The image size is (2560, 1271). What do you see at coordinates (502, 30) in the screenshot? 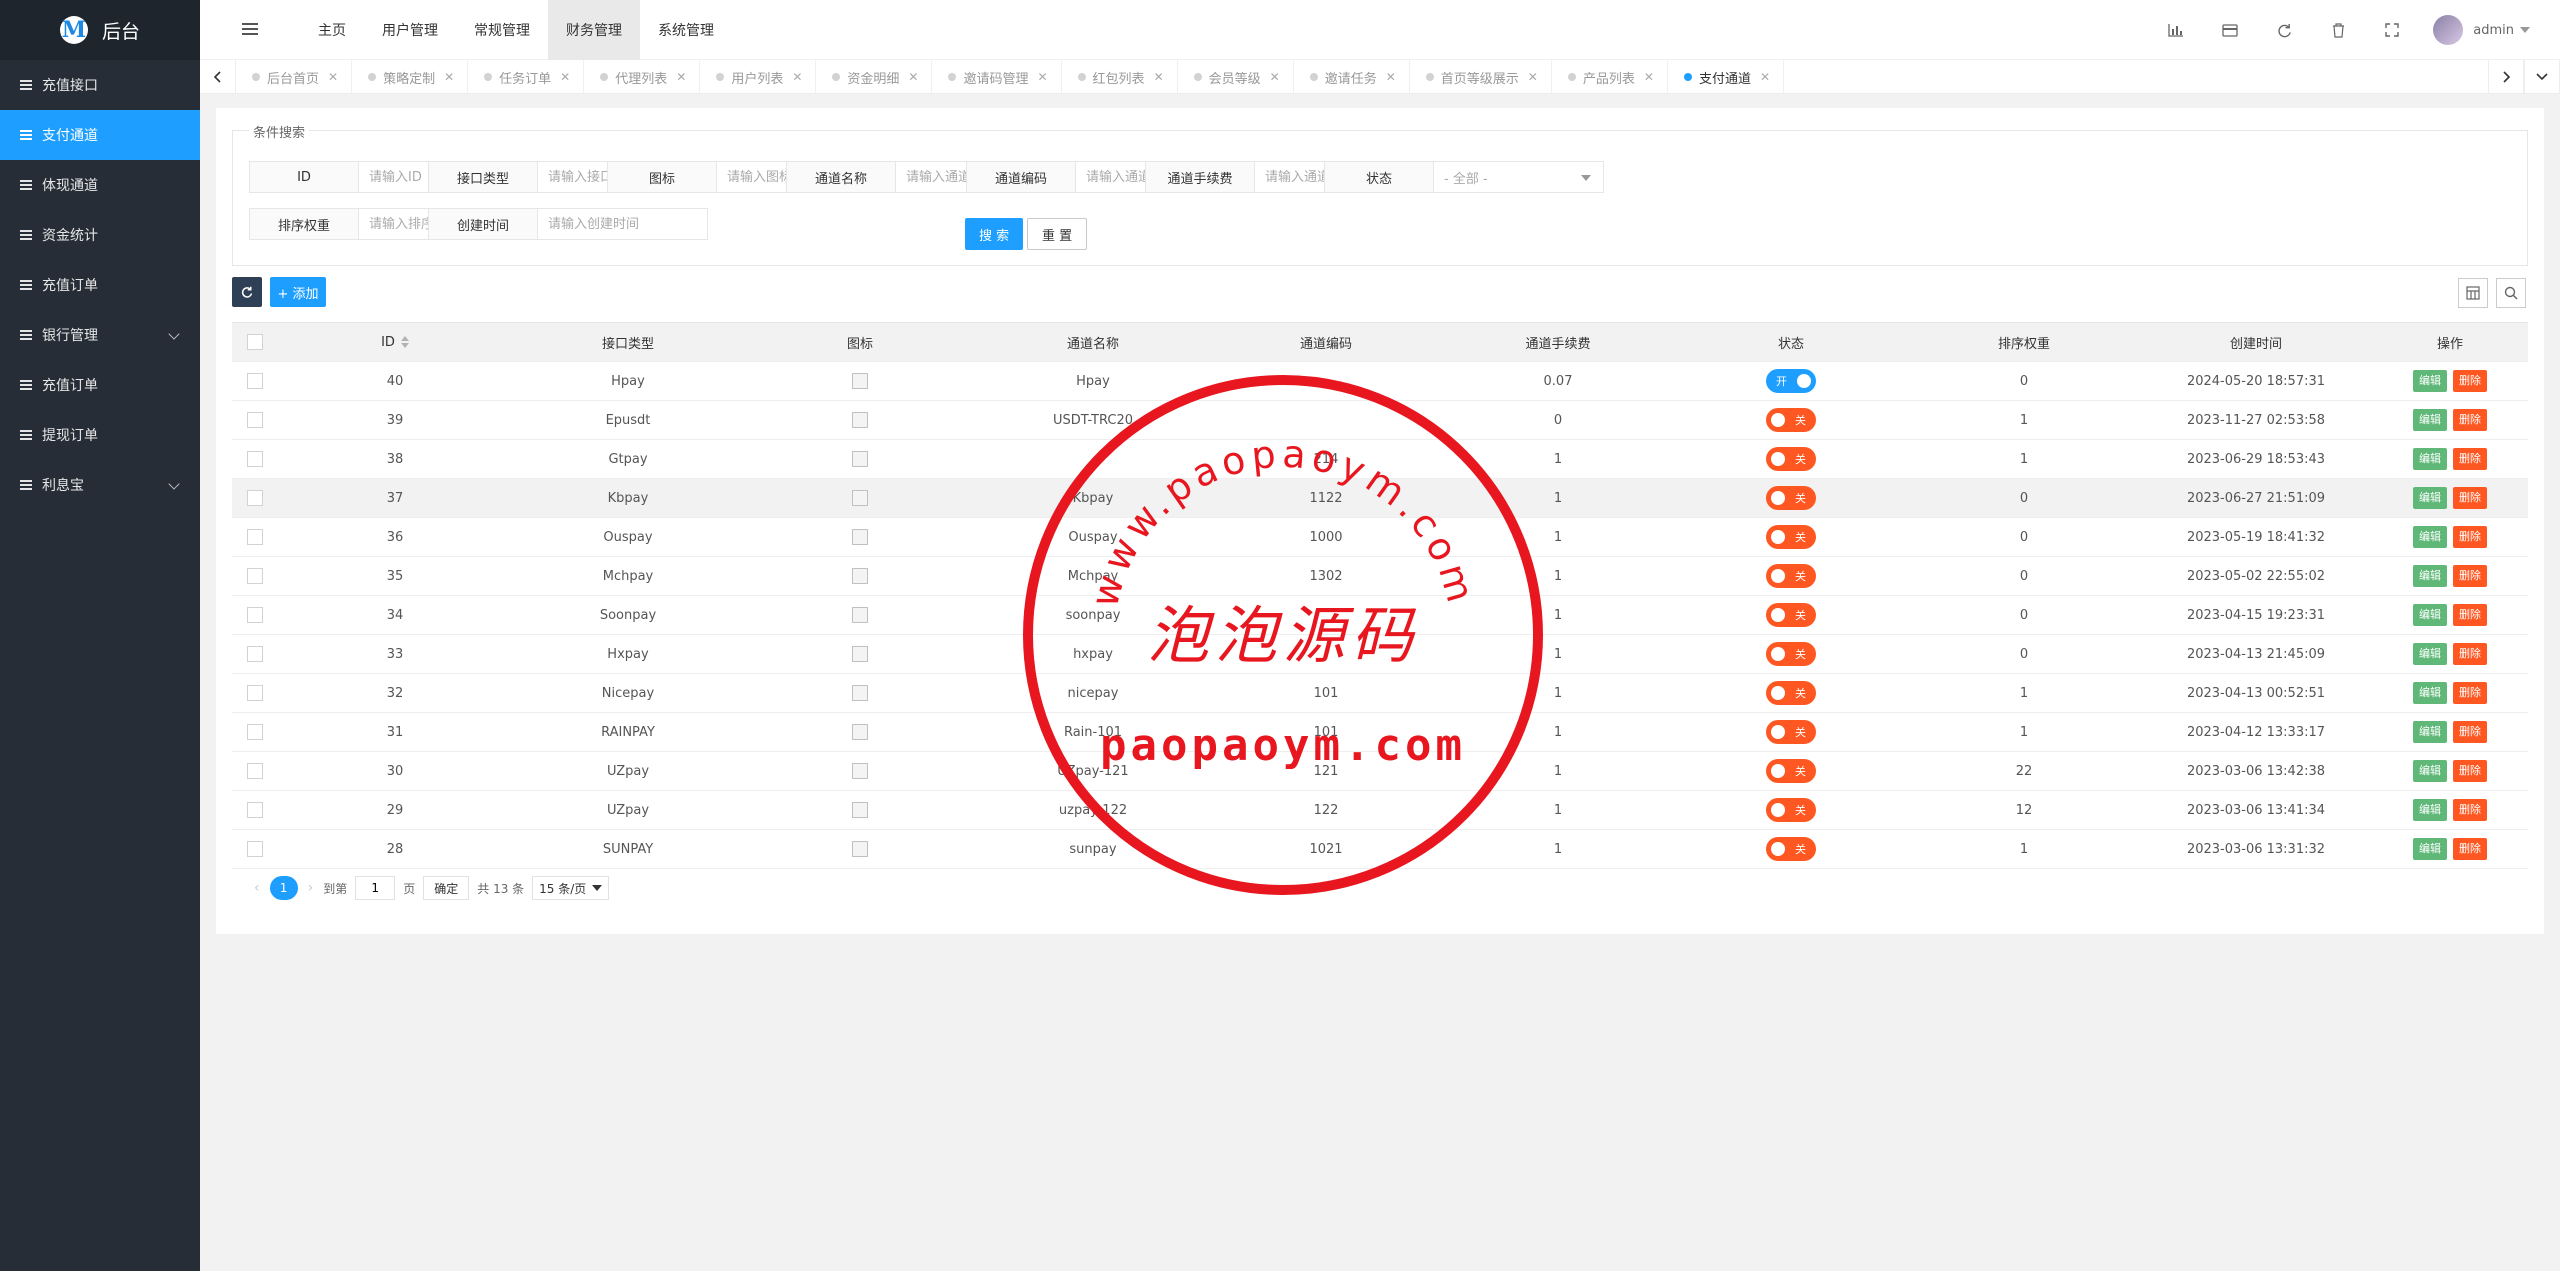
I see `nav-item: 常规管理` at bounding box center [502, 30].